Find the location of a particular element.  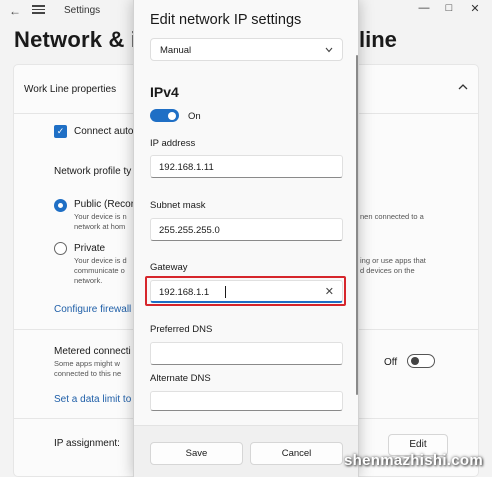

text-caret is located at coordinates (225, 292).